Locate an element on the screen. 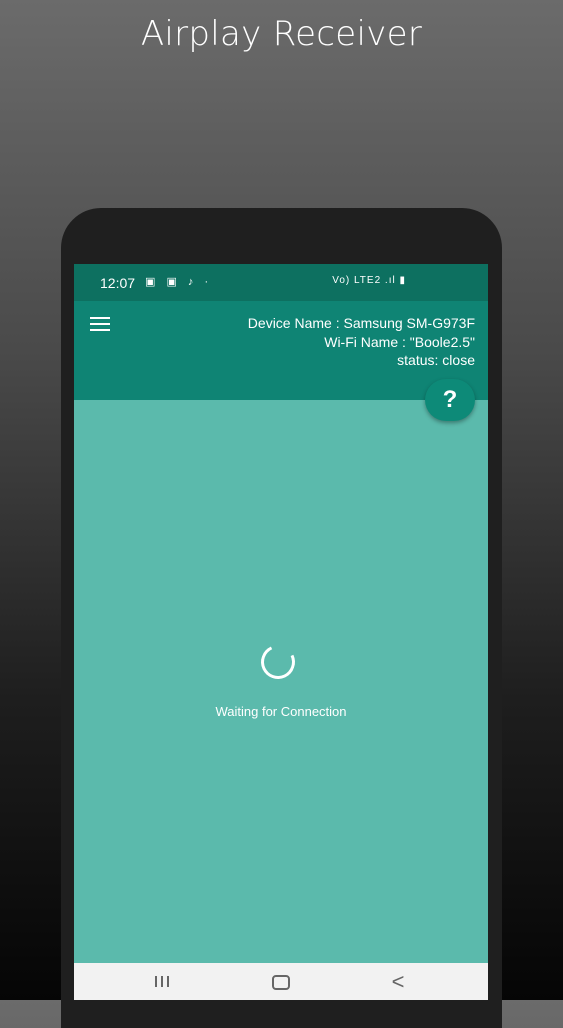 The image size is (563, 1028). status-bar: 12:07 ▣ ▣ ♪ · Vo) LTE2 .ıl ▮ is located at coordinates (281, 282).